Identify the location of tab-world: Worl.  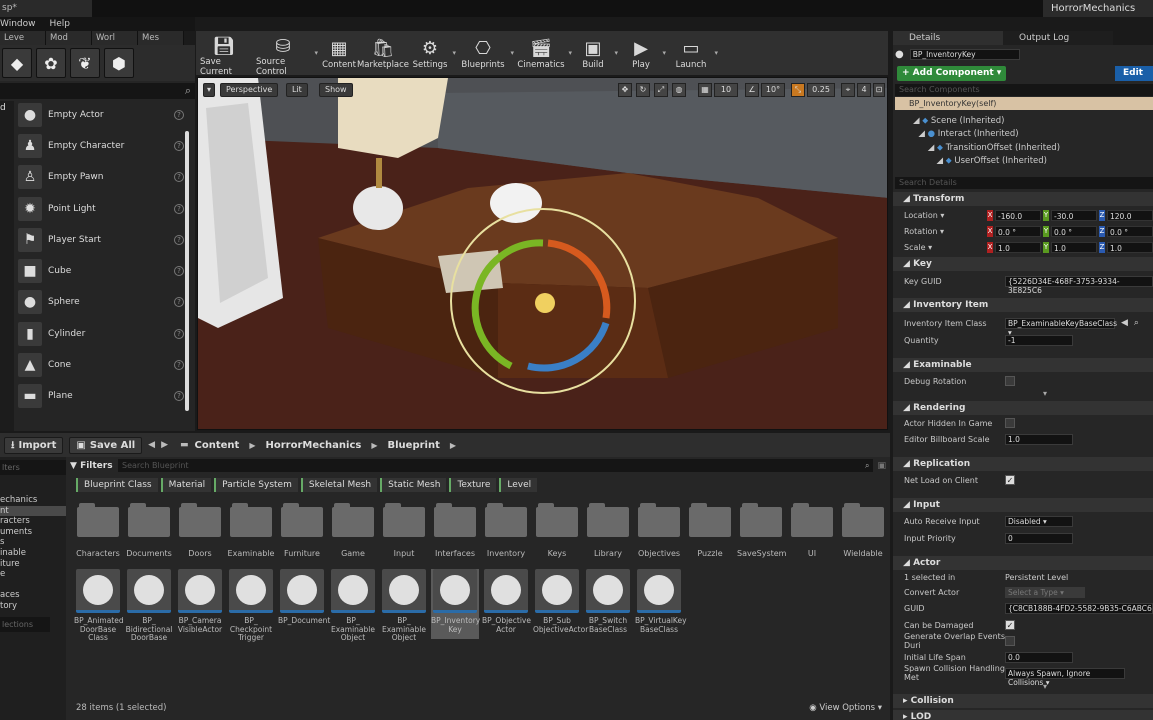
(115, 38).